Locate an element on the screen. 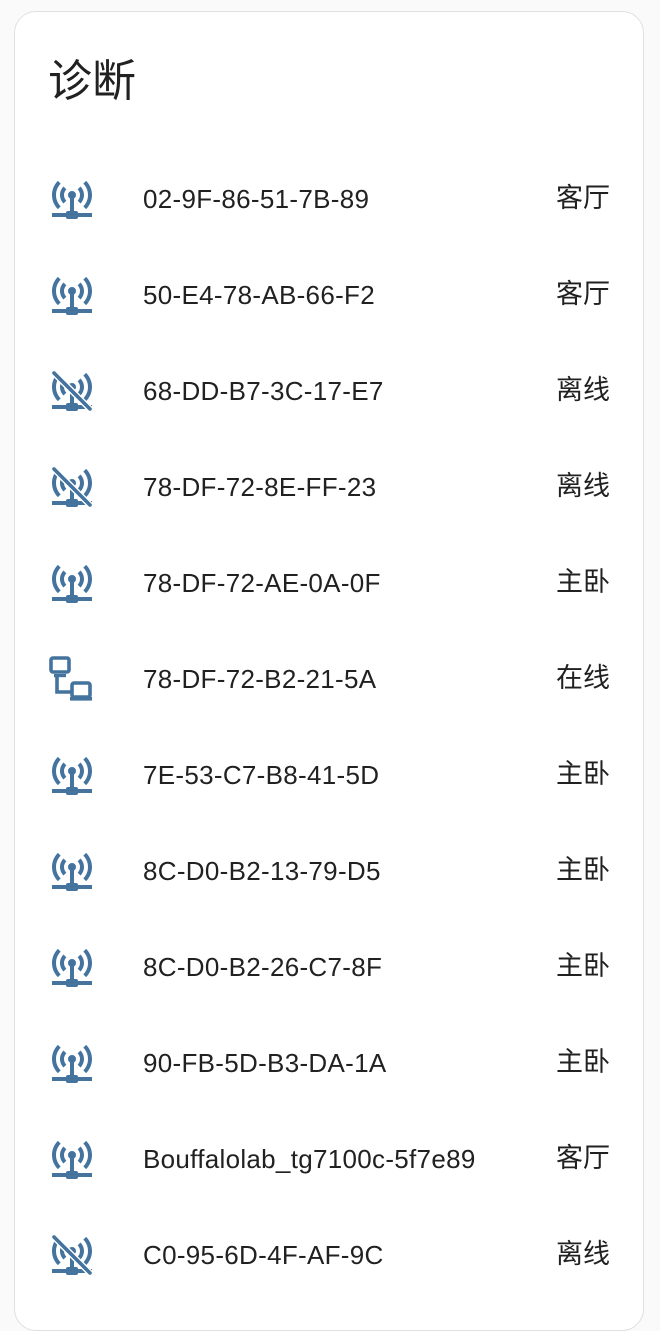  entity-name: 78-DF-72-B2-21-5A is located at coordinates (259, 679).